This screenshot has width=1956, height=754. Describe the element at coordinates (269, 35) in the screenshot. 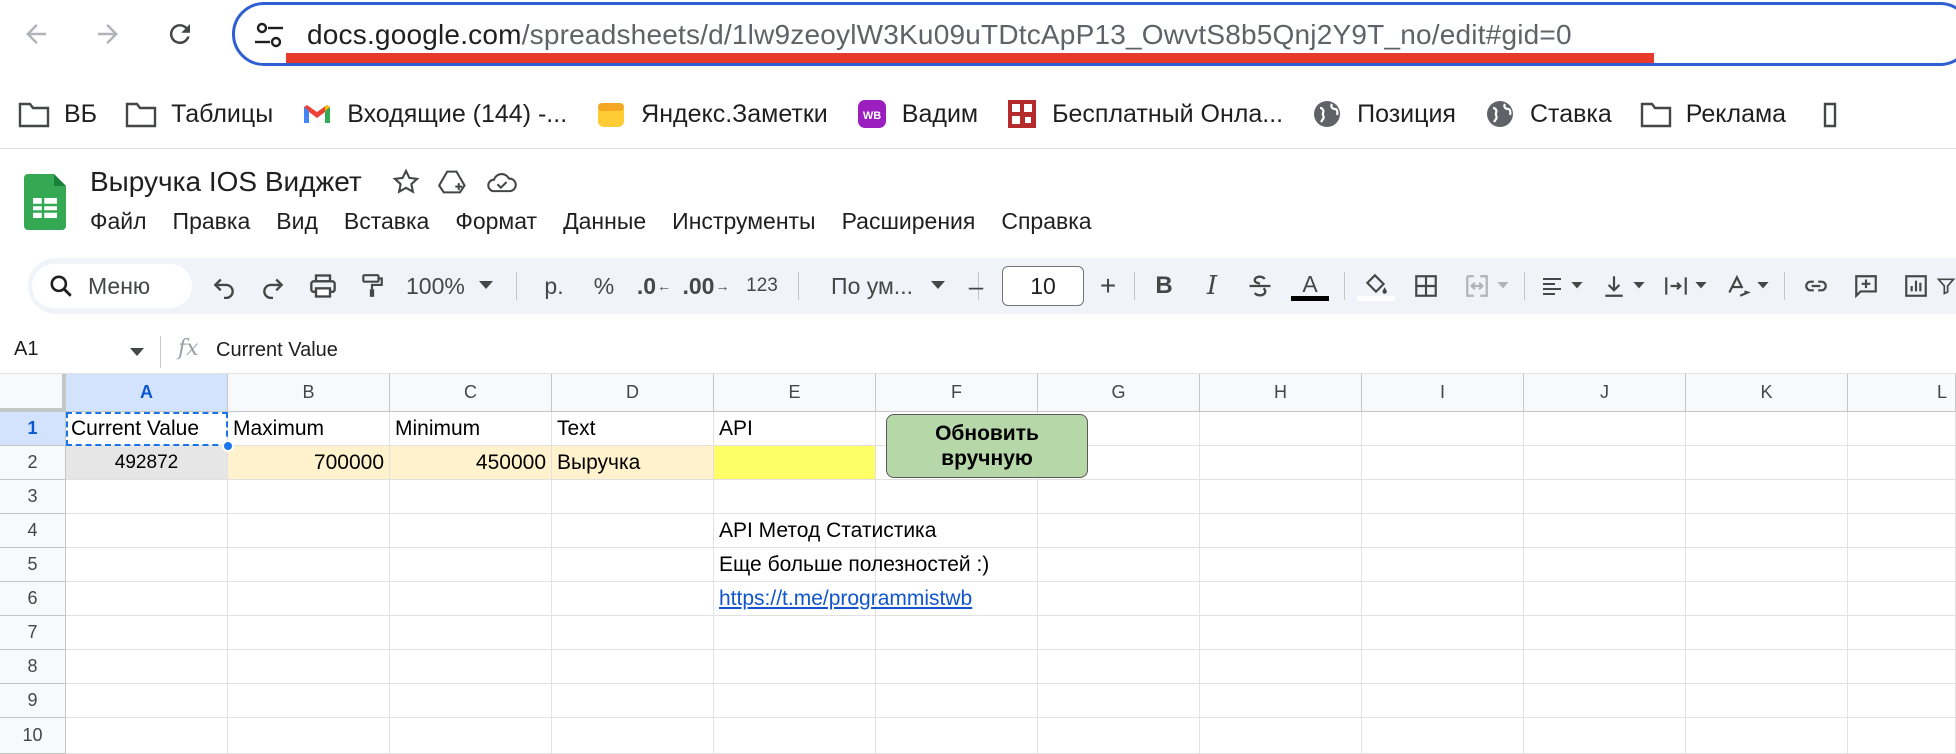

I see `site-settings-icon` at that location.